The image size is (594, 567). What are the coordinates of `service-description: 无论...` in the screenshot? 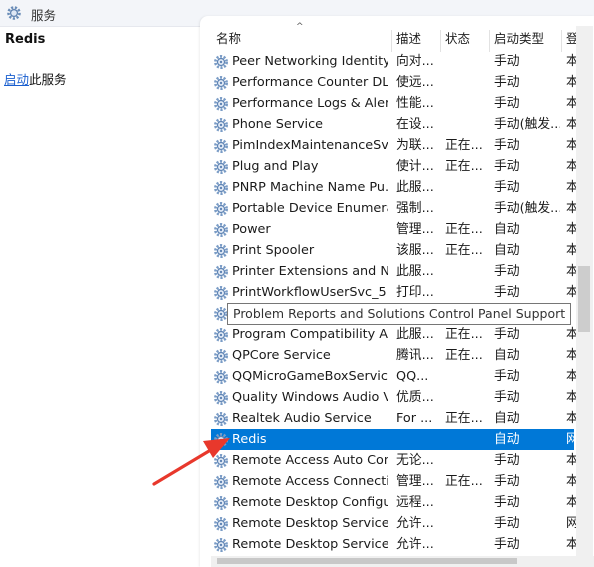 It's located at (415, 460).